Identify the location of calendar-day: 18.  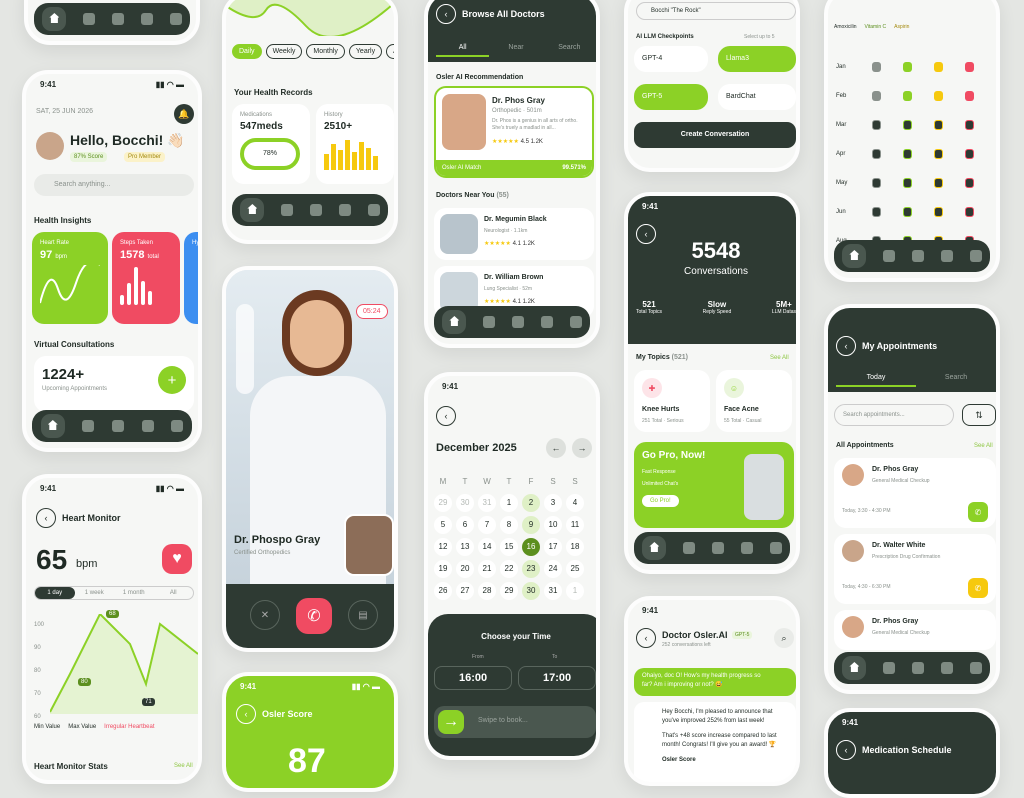
(575, 547).